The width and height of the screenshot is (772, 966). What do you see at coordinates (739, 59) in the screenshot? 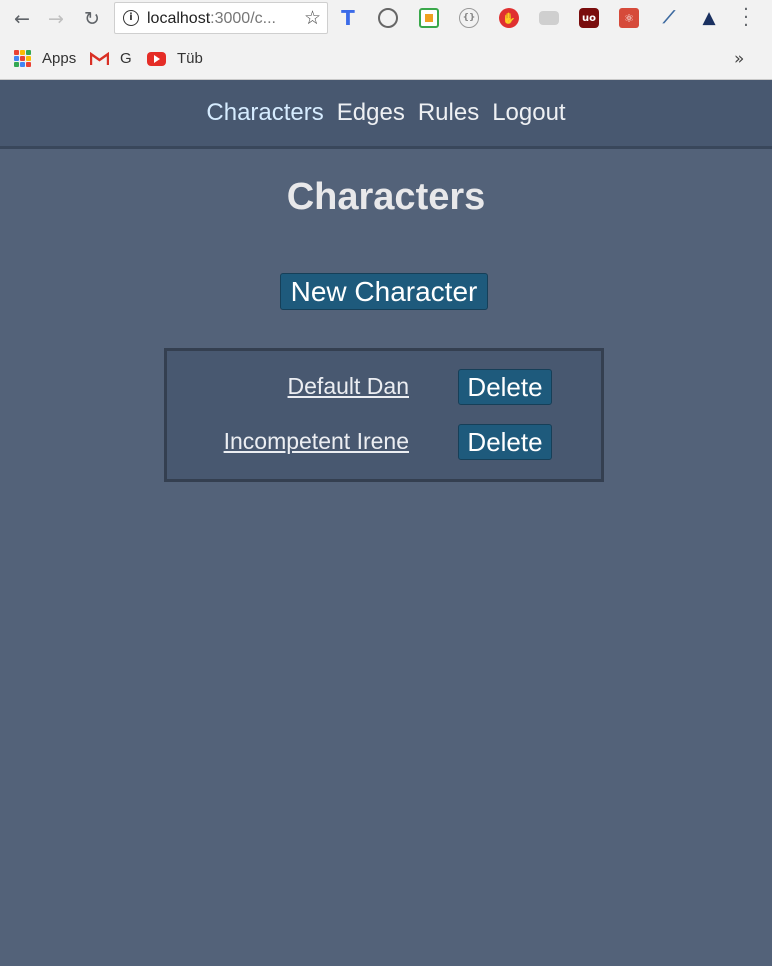
I see `more-bookmarks-icon: »` at bounding box center [739, 59].